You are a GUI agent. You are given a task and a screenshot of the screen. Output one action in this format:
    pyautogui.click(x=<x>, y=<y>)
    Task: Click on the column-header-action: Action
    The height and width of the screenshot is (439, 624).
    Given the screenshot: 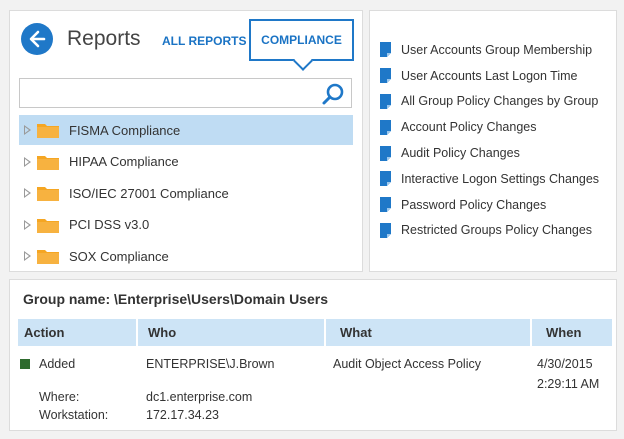 What is the action you would take?
    pyautogui.click(x=77, y=332)
    